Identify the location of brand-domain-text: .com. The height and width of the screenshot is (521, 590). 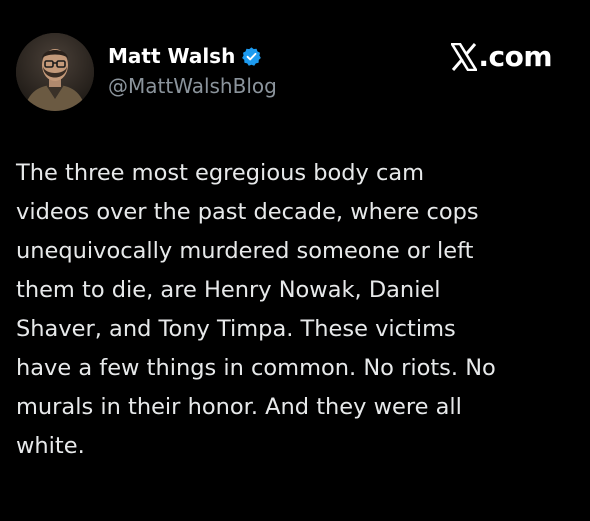
(515, 56).